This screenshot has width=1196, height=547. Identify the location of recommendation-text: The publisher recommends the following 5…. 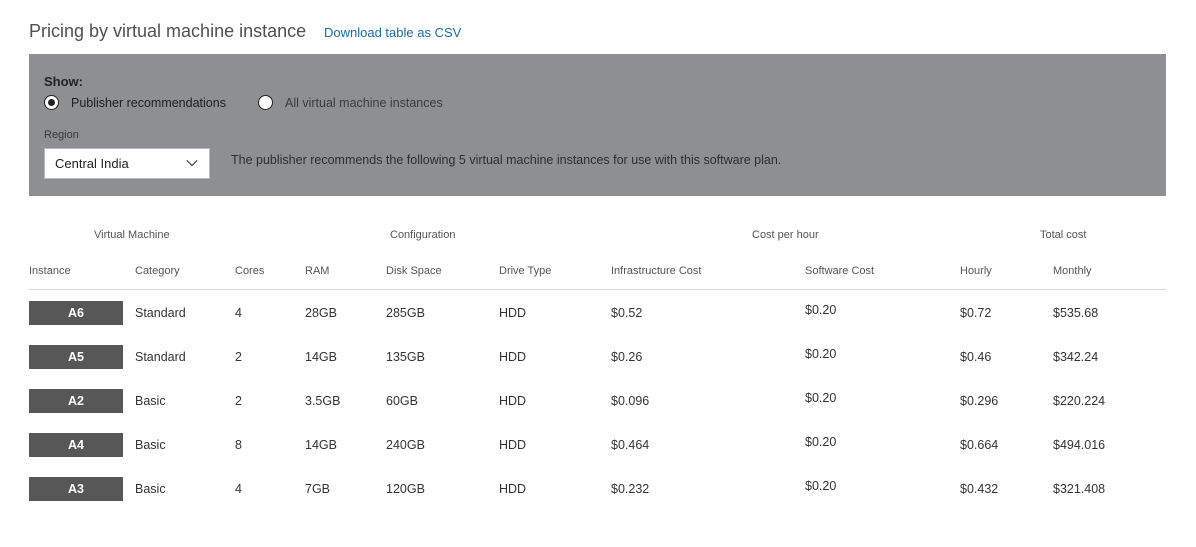
(506, 160).